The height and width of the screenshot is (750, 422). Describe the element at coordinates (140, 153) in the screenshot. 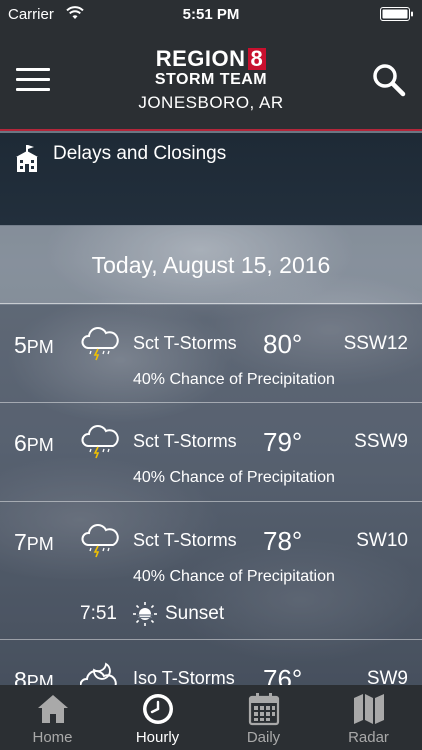

I see `delays-label: Delays and Closings` at that location.